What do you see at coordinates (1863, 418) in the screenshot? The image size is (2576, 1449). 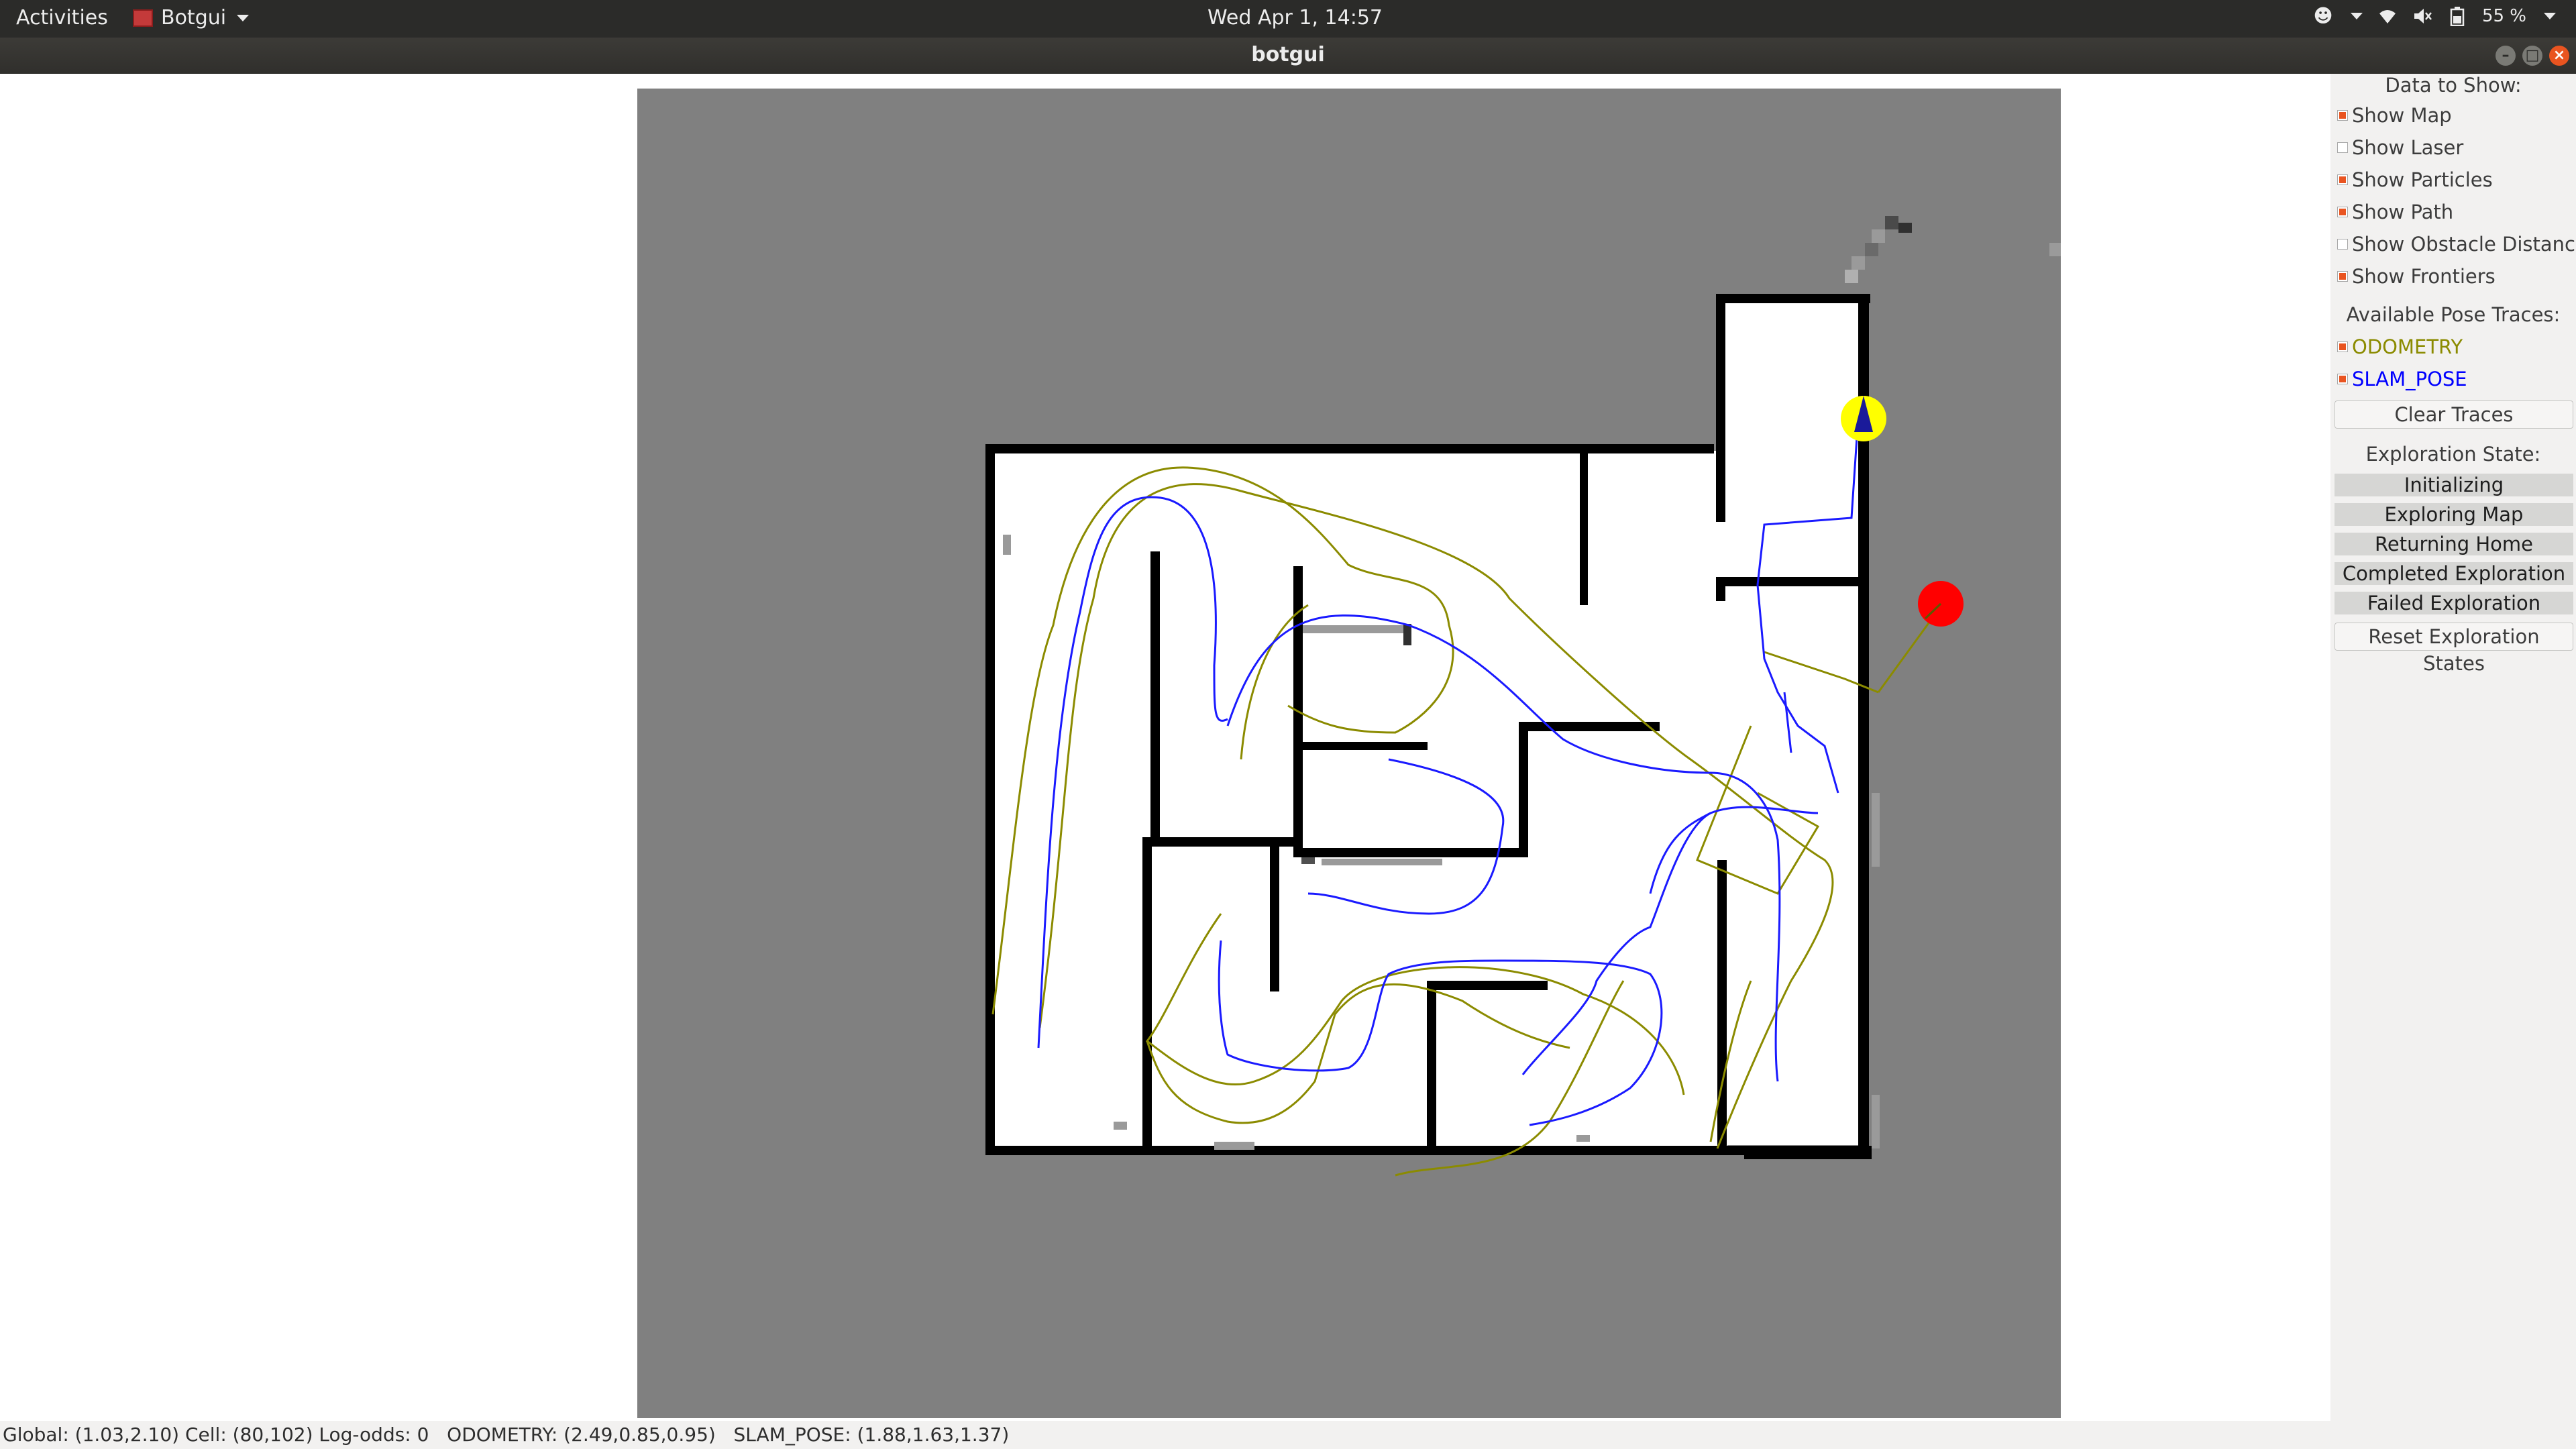 I see `robot-pose-icon` at bounding box center [1863, 418].